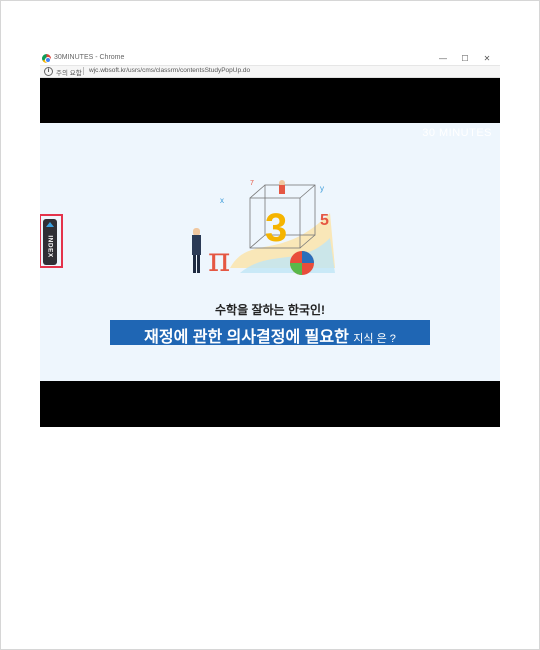 This screenshot has height=650, width=540. Describe the element at coordinates (270, 59) in the screenshot. I see `title-bar: 30MINUTES - Chrome — ☐ ✕` at that location.